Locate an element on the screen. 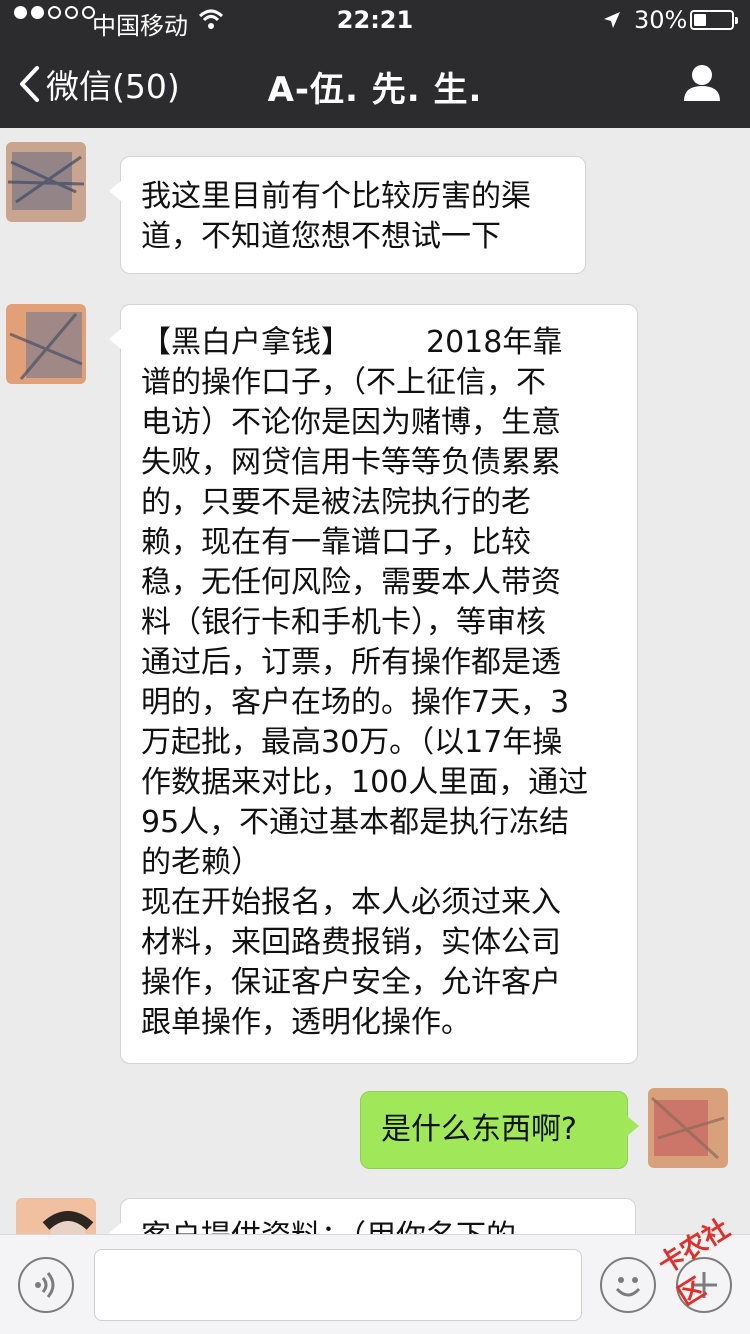 Image resolution: width=750 pixels, height=1334 pixels. top-bar: 中国移动 22:21 30% 微信(50) A-伍. 先. 生. is located at coordinates (375, 64).